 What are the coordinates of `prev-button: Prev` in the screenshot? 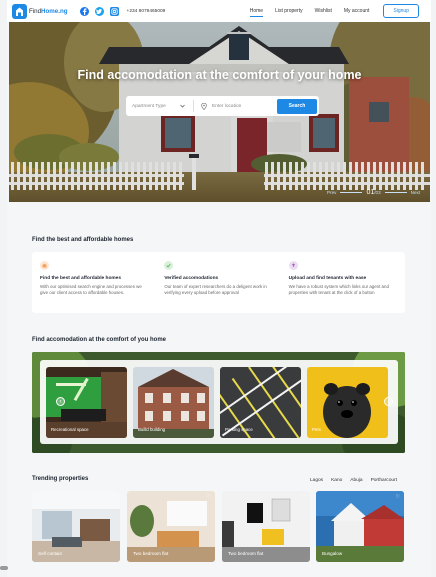 It's located at (331, 192).